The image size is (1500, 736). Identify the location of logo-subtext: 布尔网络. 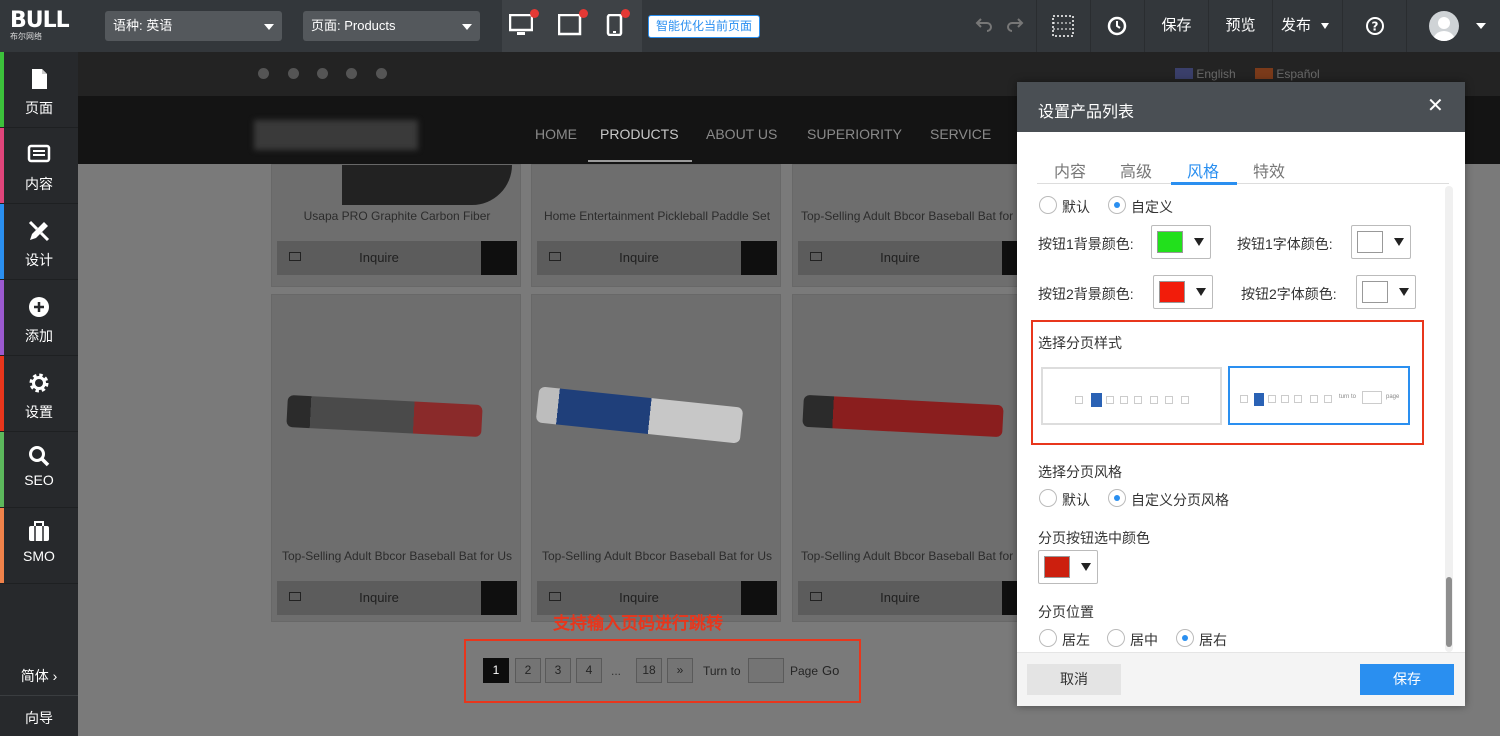
(26, 36).